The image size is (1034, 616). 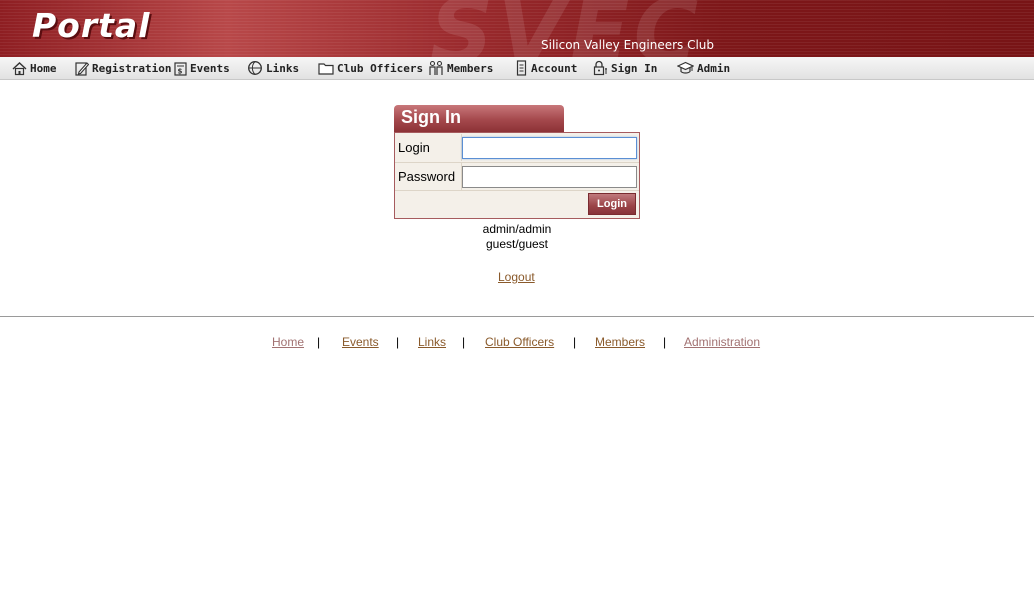 I want to click on globe-icon, so click(x=255, y=68).